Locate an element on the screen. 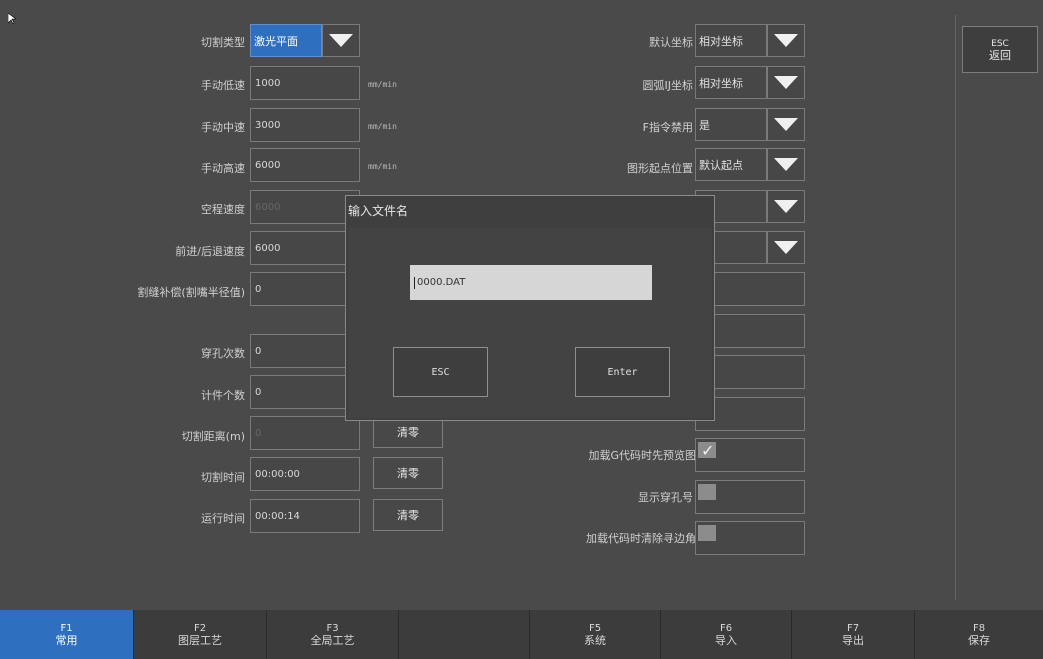 The height and width of the screenshot is (659, 1043). hidden-select-5-dropdown-button is located at coordinates (786, 206).